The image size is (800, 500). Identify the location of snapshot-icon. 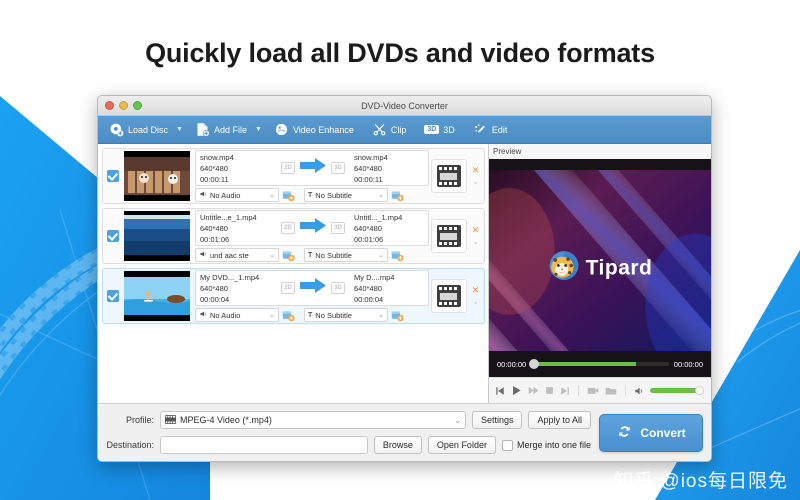
(593, 390).